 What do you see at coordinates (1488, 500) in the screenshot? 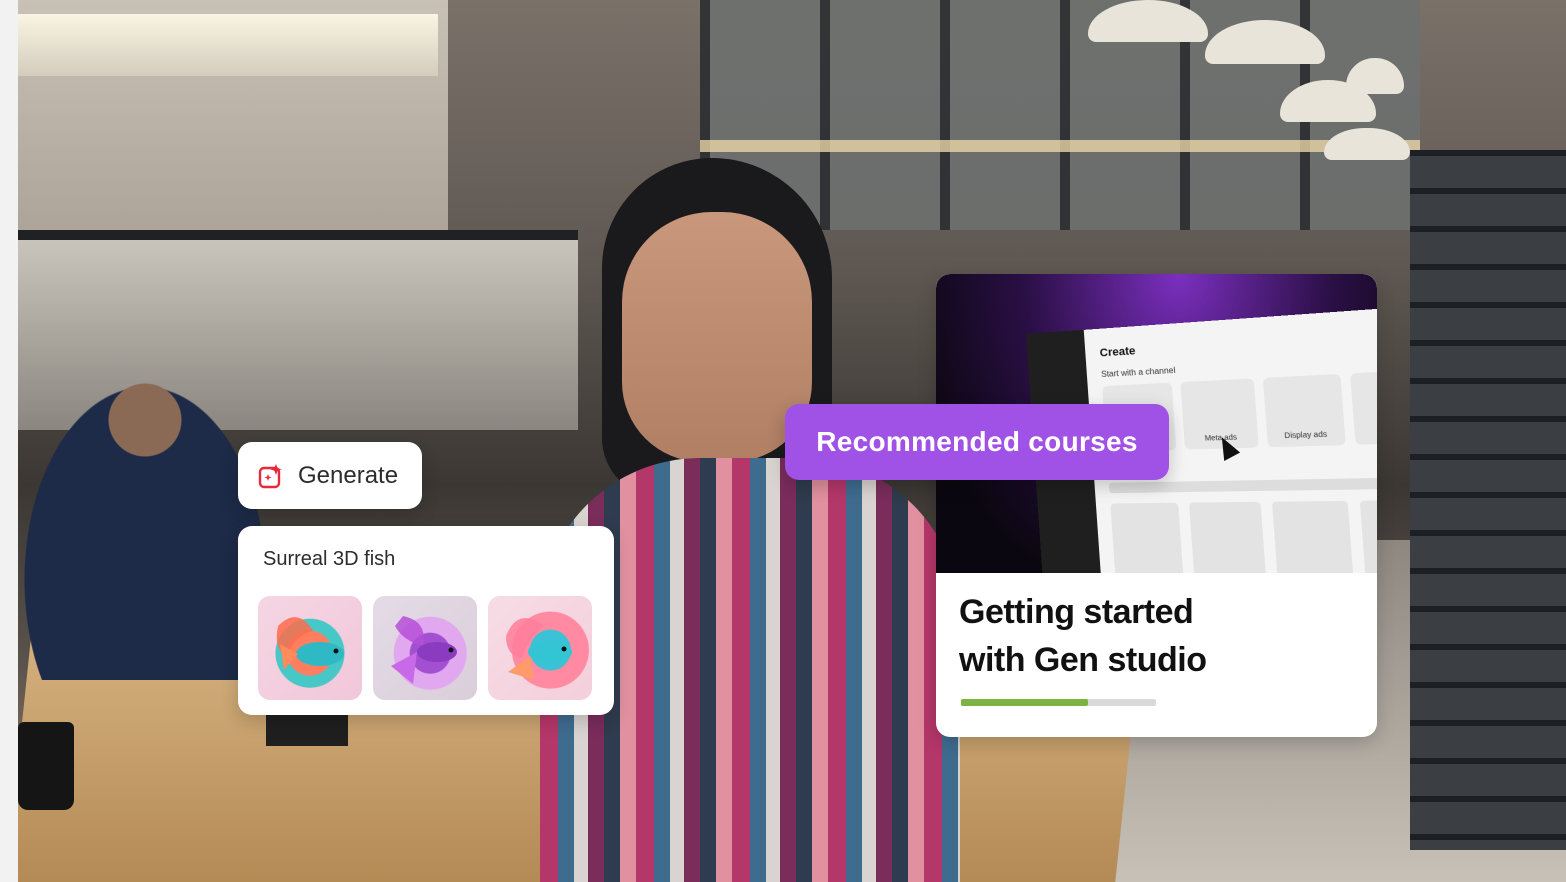
I see `staircase` at bounding box center [1488, 500].